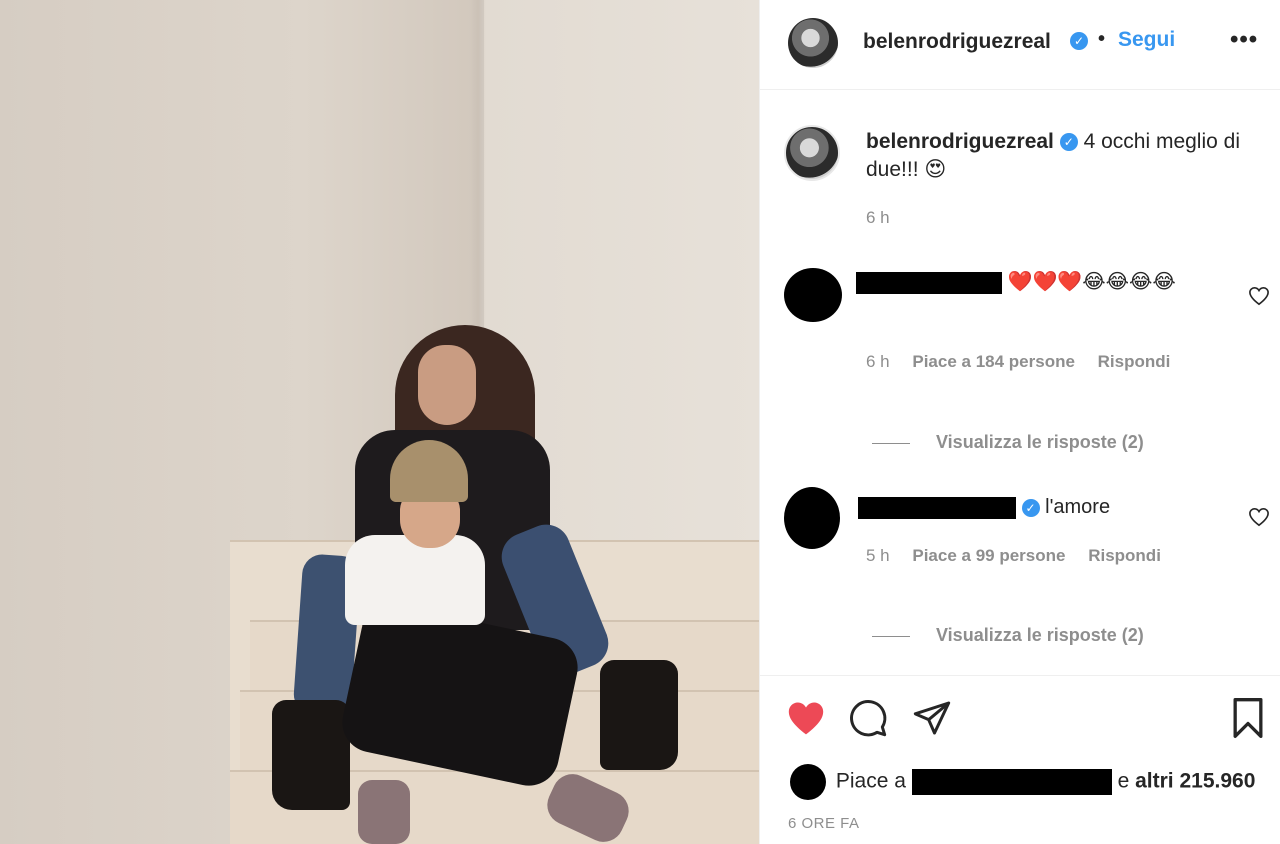 This screenshot has width=1280, height=844. I want to click on comment-meta: 5 h Piace a 99 persone Rispondi, so click(1022, 556).